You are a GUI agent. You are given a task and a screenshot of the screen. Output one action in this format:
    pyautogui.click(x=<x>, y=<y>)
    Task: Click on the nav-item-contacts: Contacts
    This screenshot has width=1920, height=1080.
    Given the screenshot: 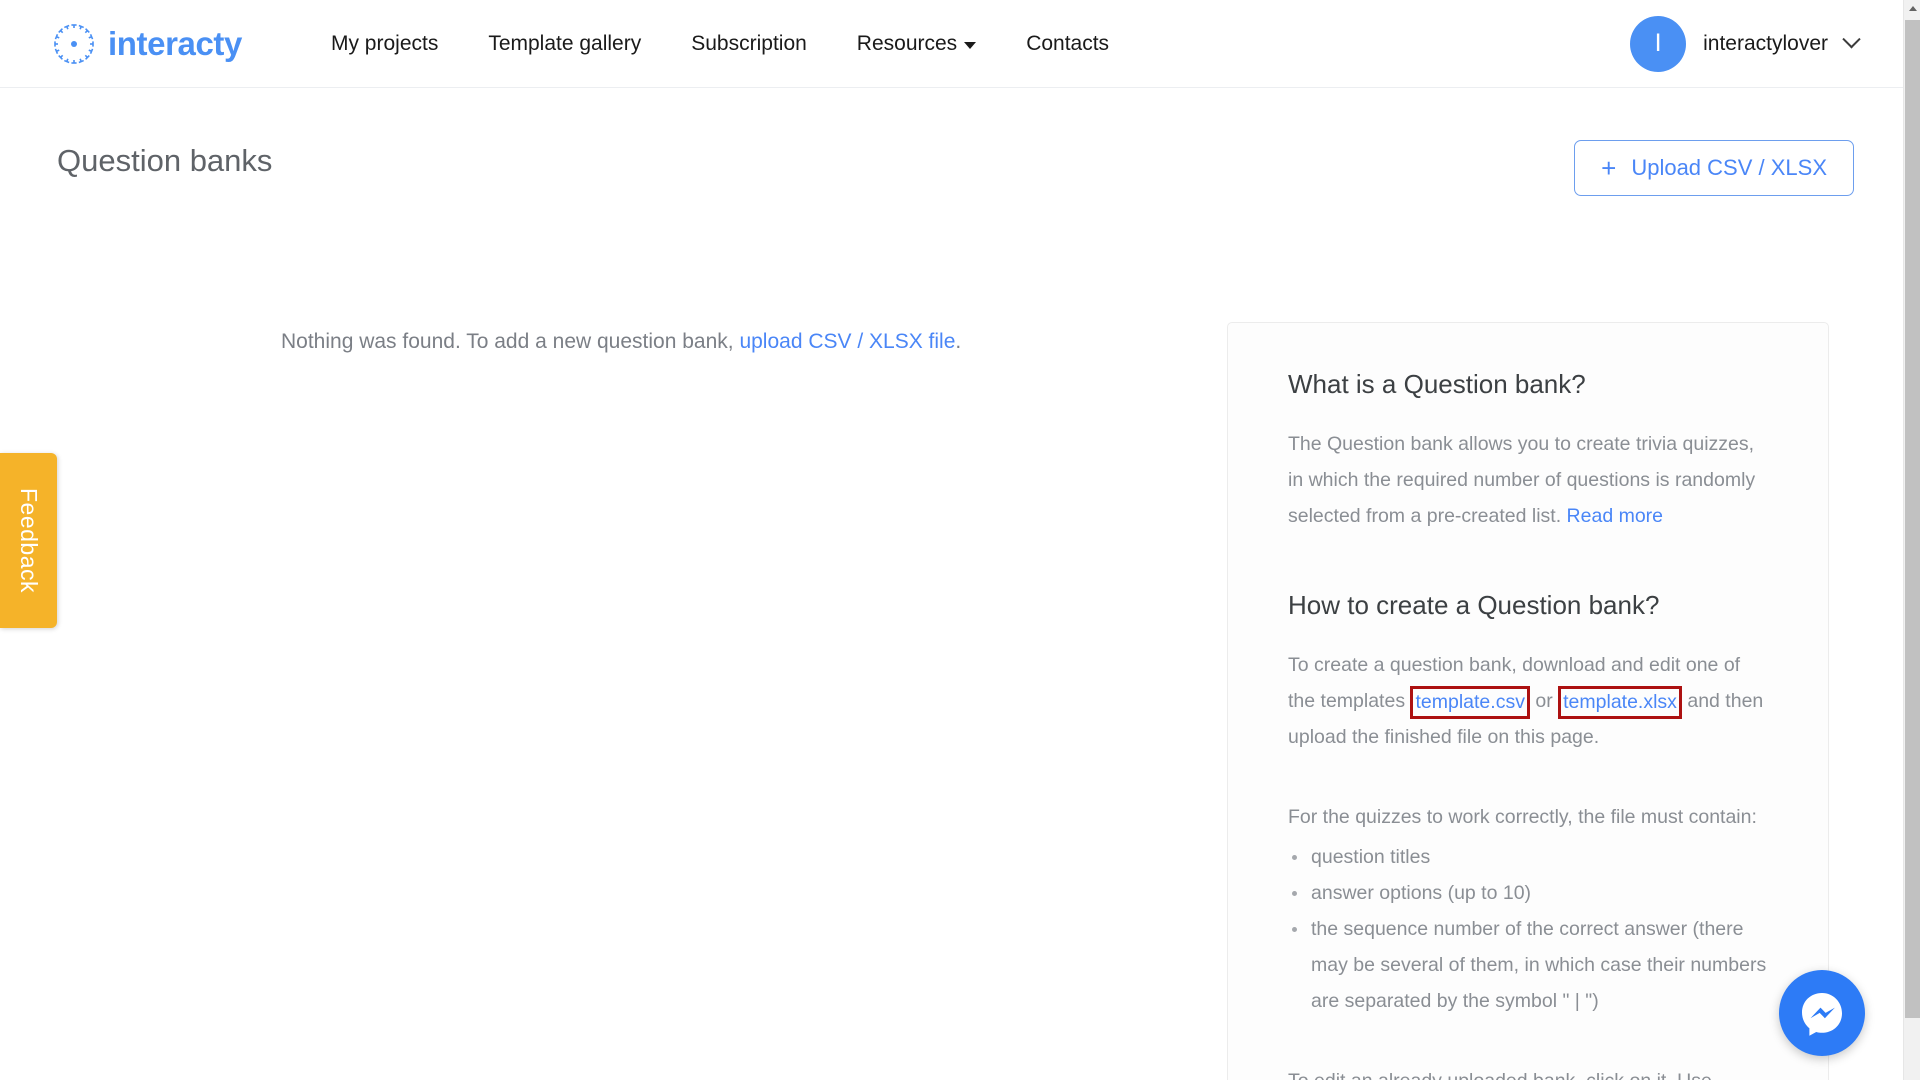 What is the action you would take?
    pyautogui.click(x=1067, y=44)
    